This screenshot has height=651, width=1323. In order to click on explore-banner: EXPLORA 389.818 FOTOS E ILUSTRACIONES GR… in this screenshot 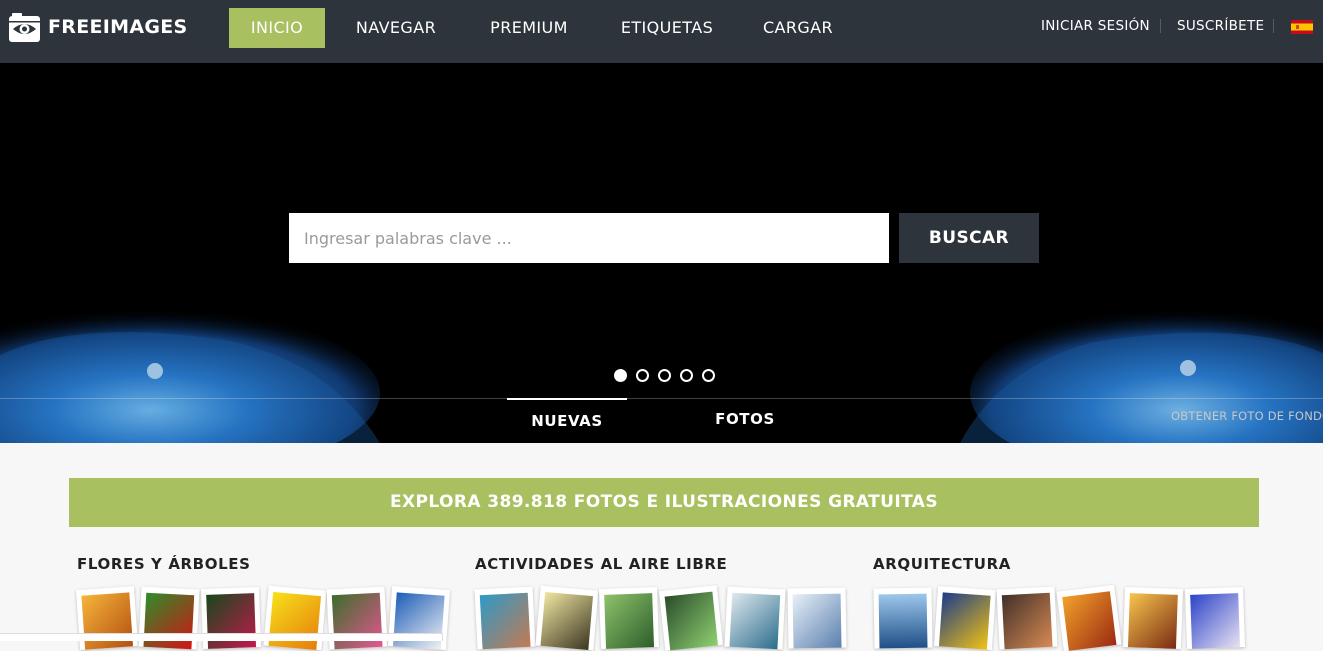, I will do `click(664, 502)`.